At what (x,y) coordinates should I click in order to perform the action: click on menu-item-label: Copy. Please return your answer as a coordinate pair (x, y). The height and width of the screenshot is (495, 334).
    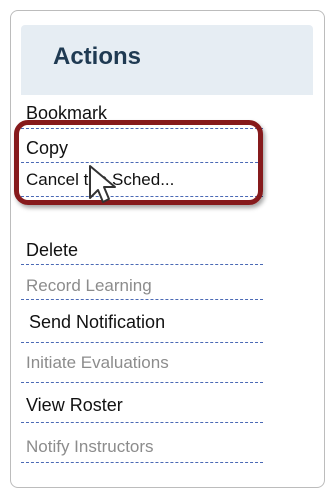
    Looking at the image, I should click on (47, 148).